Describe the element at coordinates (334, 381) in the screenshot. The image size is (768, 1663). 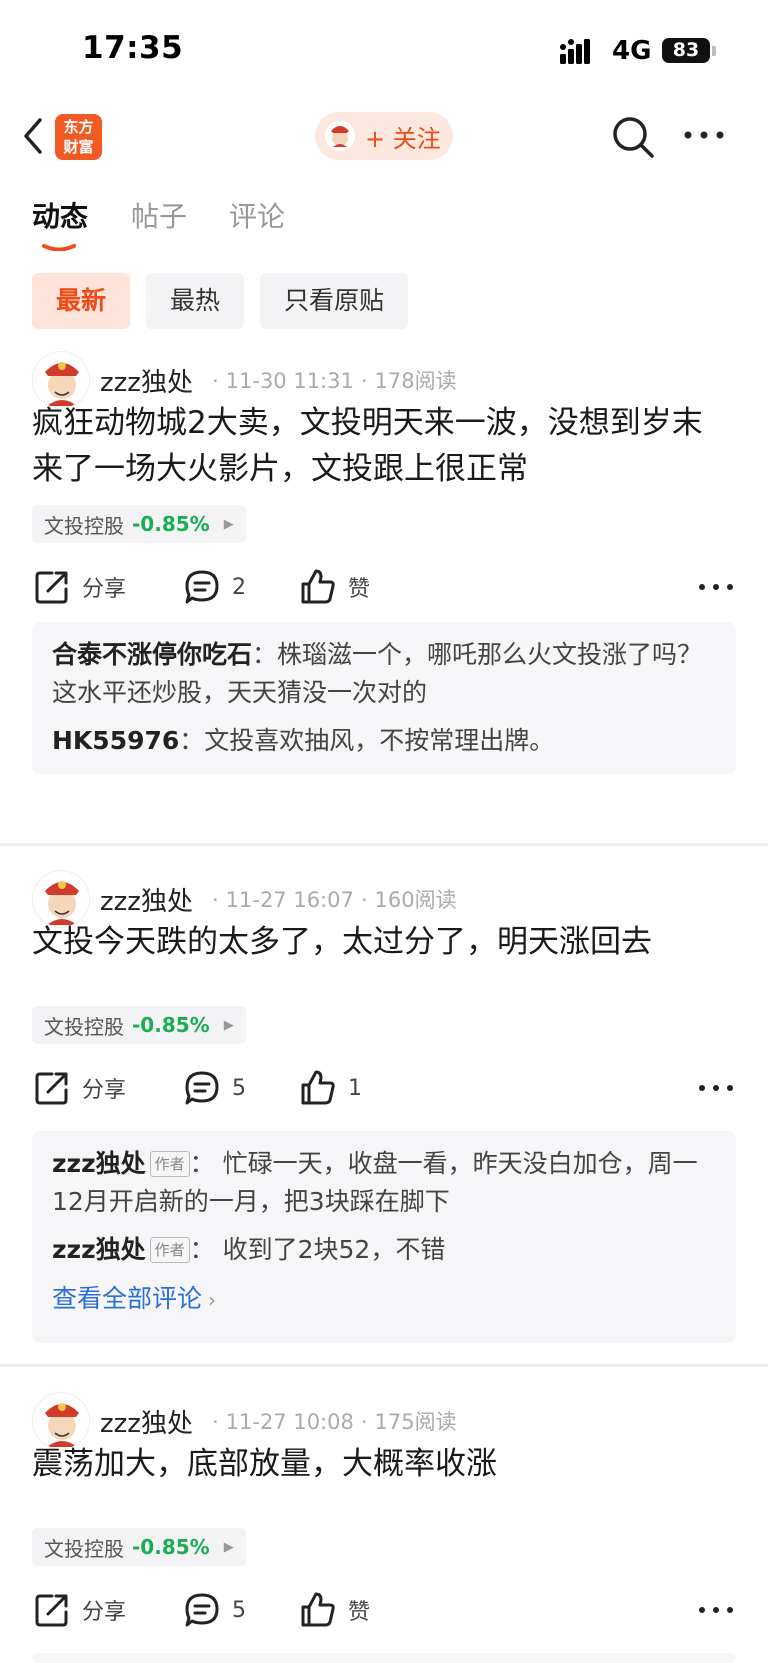
I see `post-meta: · 11-30 11:31 · 178阅读` at that location.